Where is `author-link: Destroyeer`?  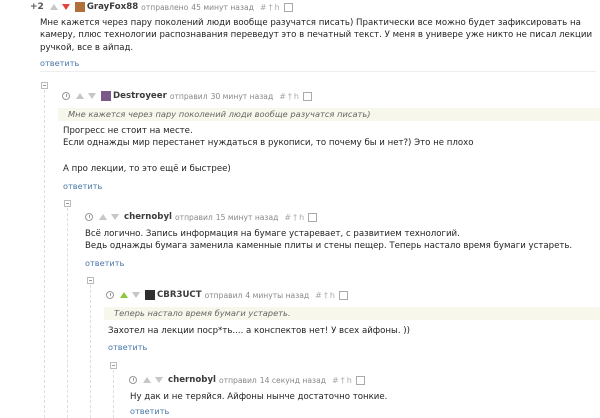
author-link: Destroyeer is located at coordinates (140, 96).